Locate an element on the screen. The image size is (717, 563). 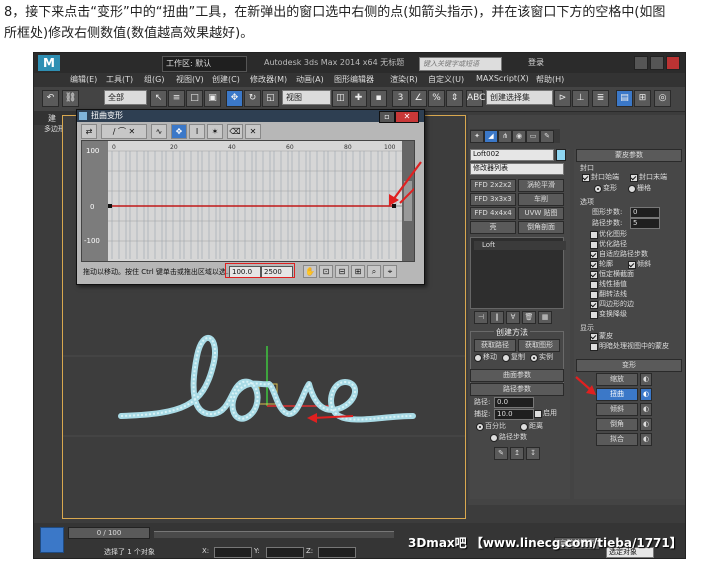
modifier-stack: Loft is located at coordinates (518, 273).